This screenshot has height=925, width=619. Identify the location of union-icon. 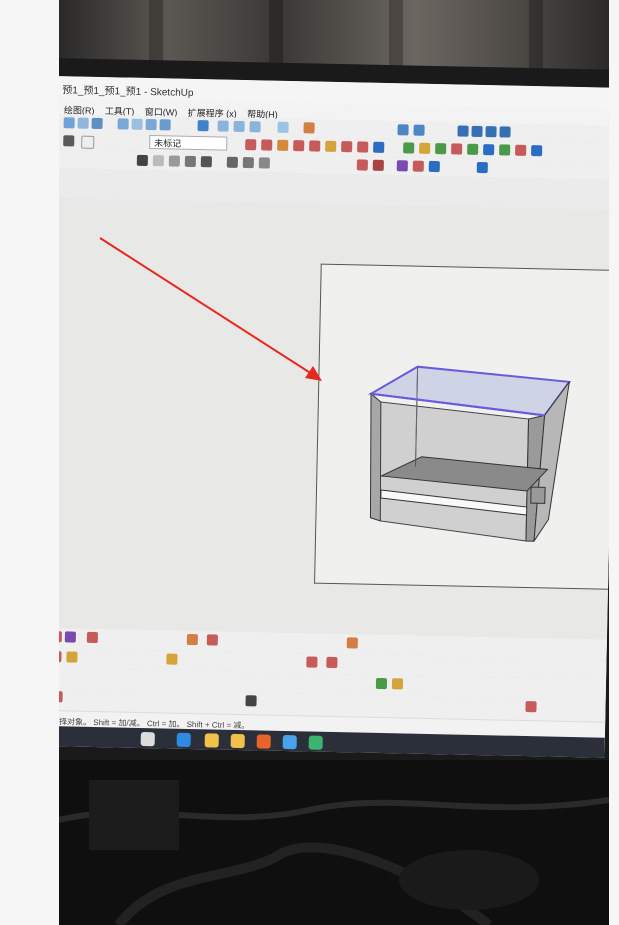
(347, 147).